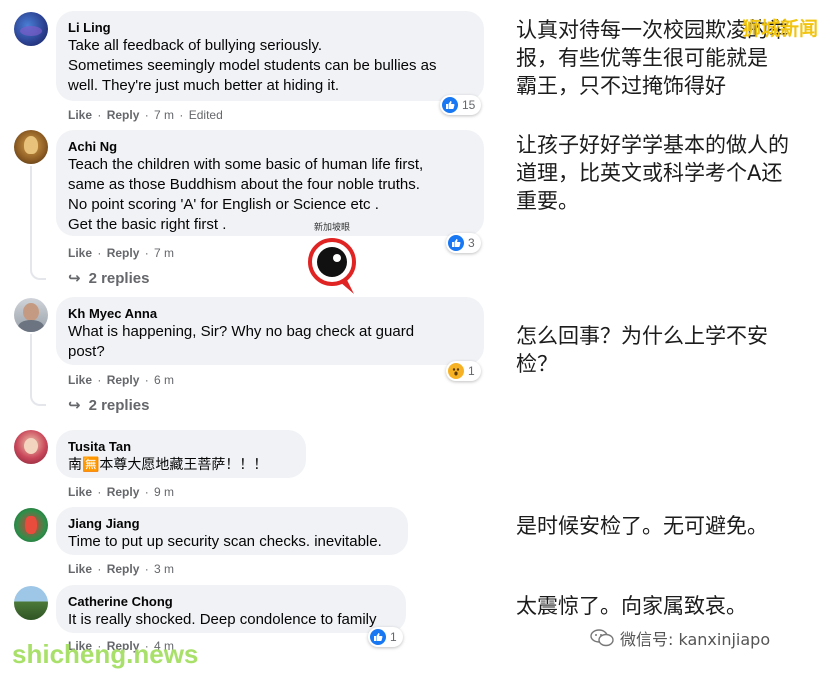  Describe the element at coordinates (181, 446) in the screenshot. I see `comment-author: Tusita Tan` at that location.